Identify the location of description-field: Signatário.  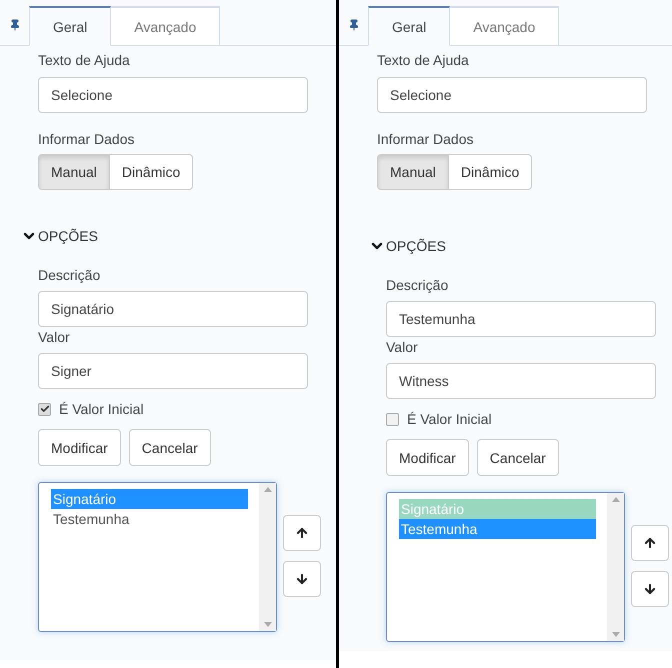
(173, 309).